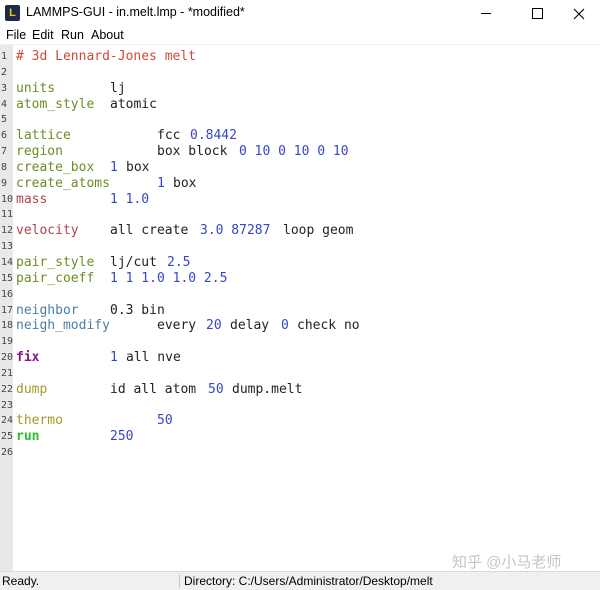 The width and height of the screenshot is (600, 590). I want to click on menu-about: About, so click(107, 35).